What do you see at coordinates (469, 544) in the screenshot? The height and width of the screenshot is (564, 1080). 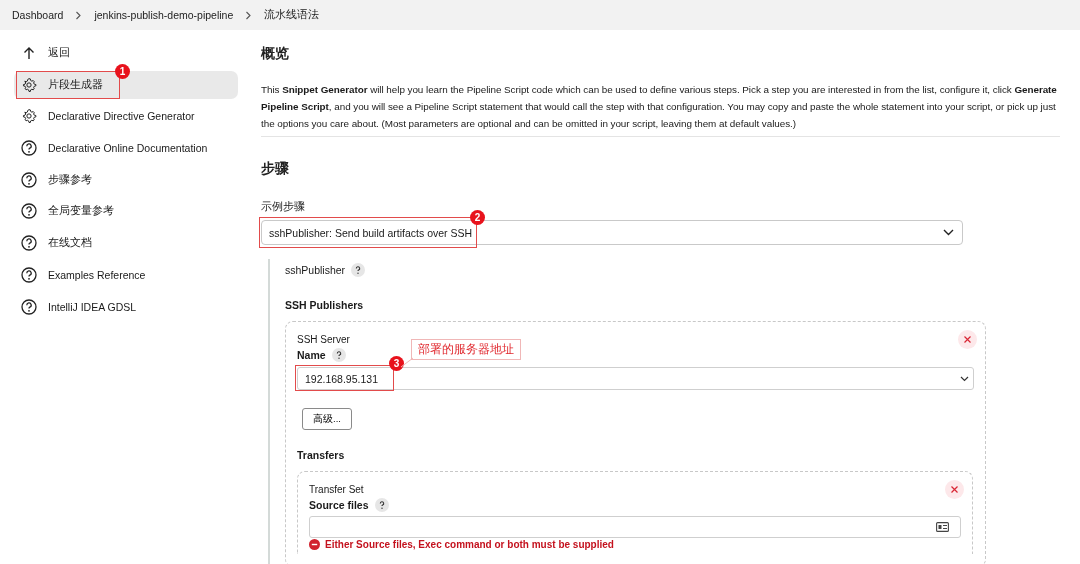 I see `error-message: Either Source files, Exec command or both must be supplied` at bounding box center [469, 544].